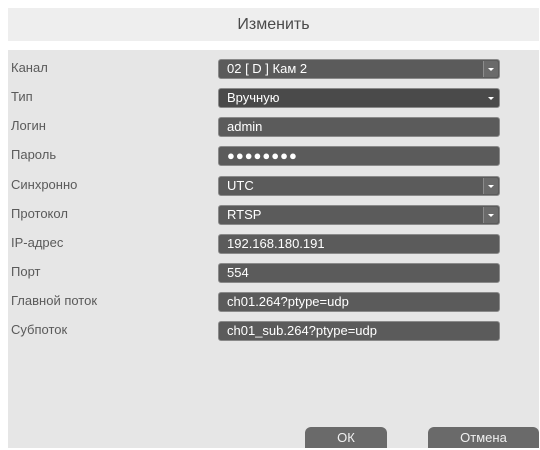 The height and width of the screenshot is (450, 540). I want to click on channel-label: Канал, so click(29, 67).